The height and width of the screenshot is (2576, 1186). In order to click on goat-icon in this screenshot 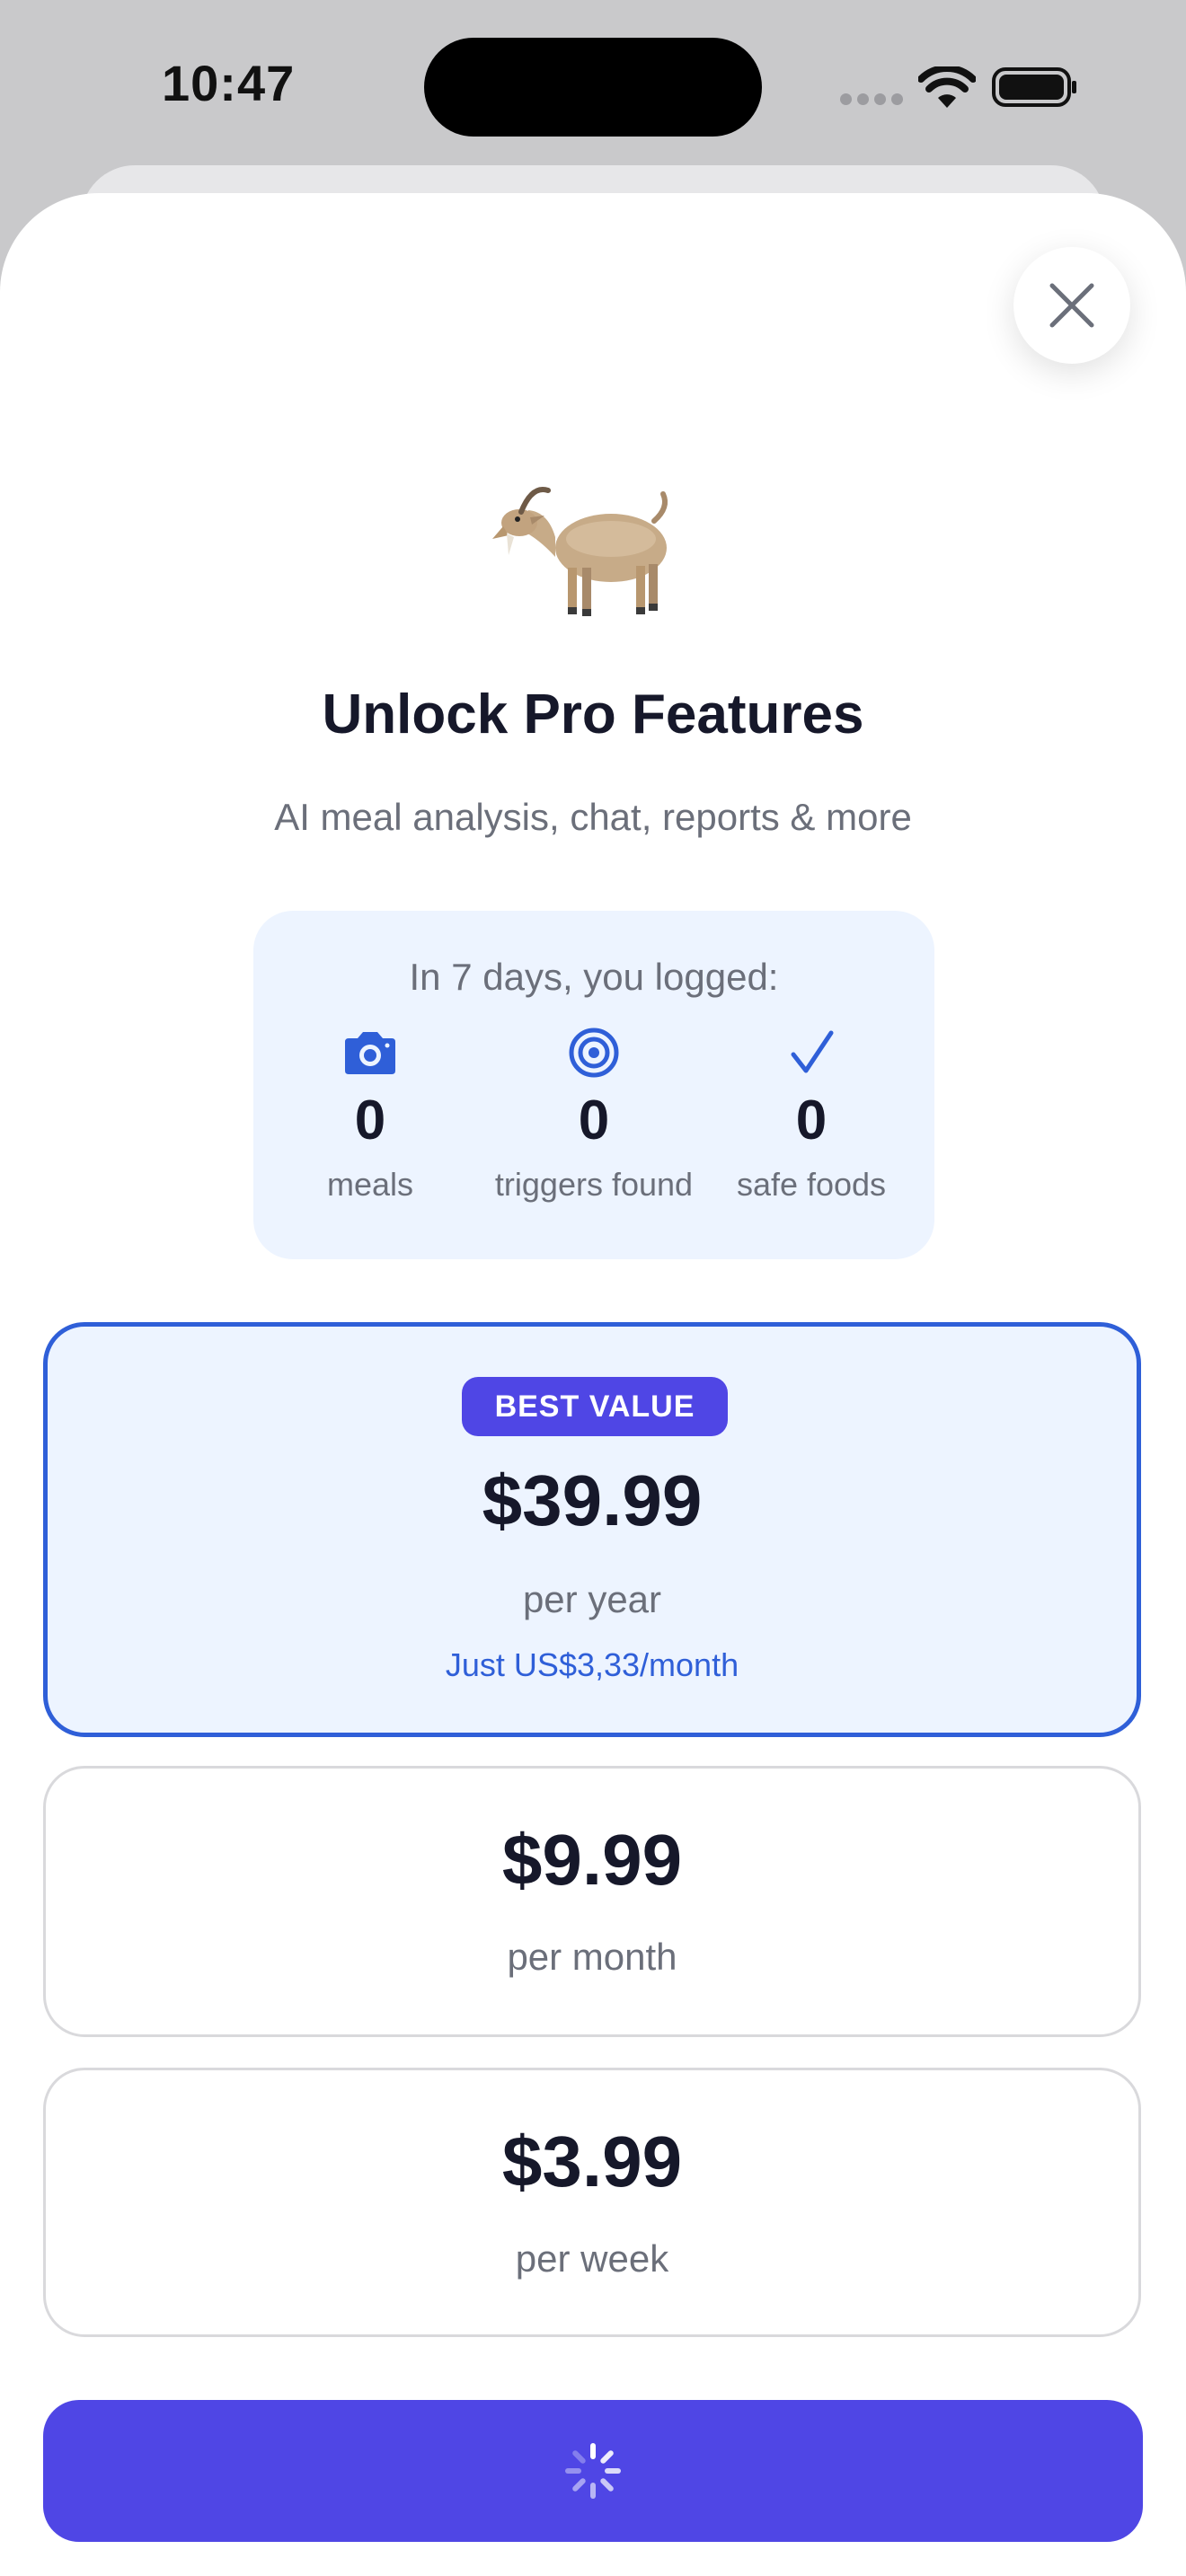, I will do `click(580, 551)`.